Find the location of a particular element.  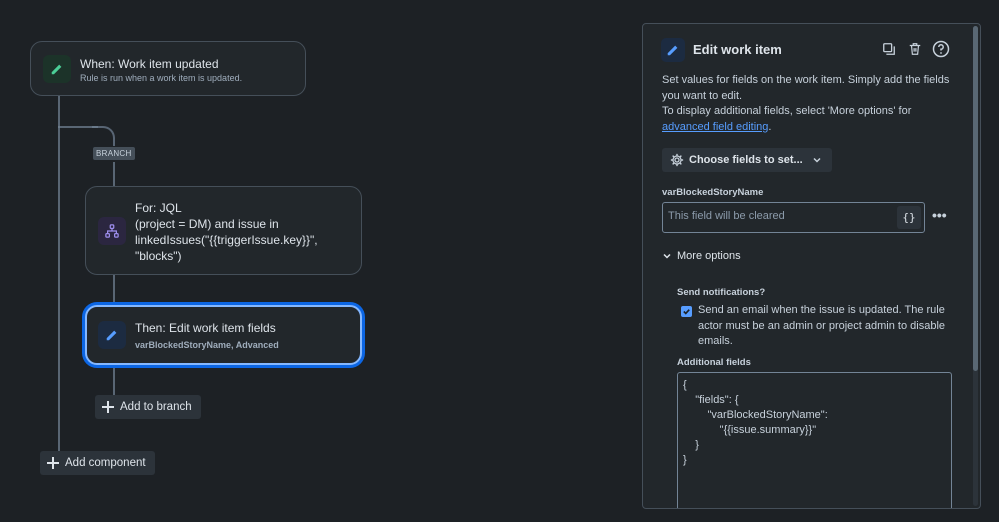

duplicate-icon is located at coordinates (889, 49).